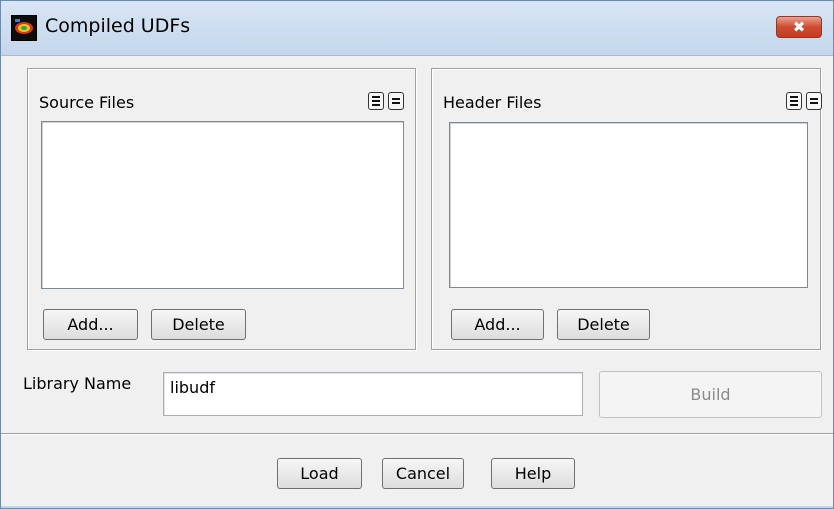  I want to click on source-files-list, so click(222, 205).